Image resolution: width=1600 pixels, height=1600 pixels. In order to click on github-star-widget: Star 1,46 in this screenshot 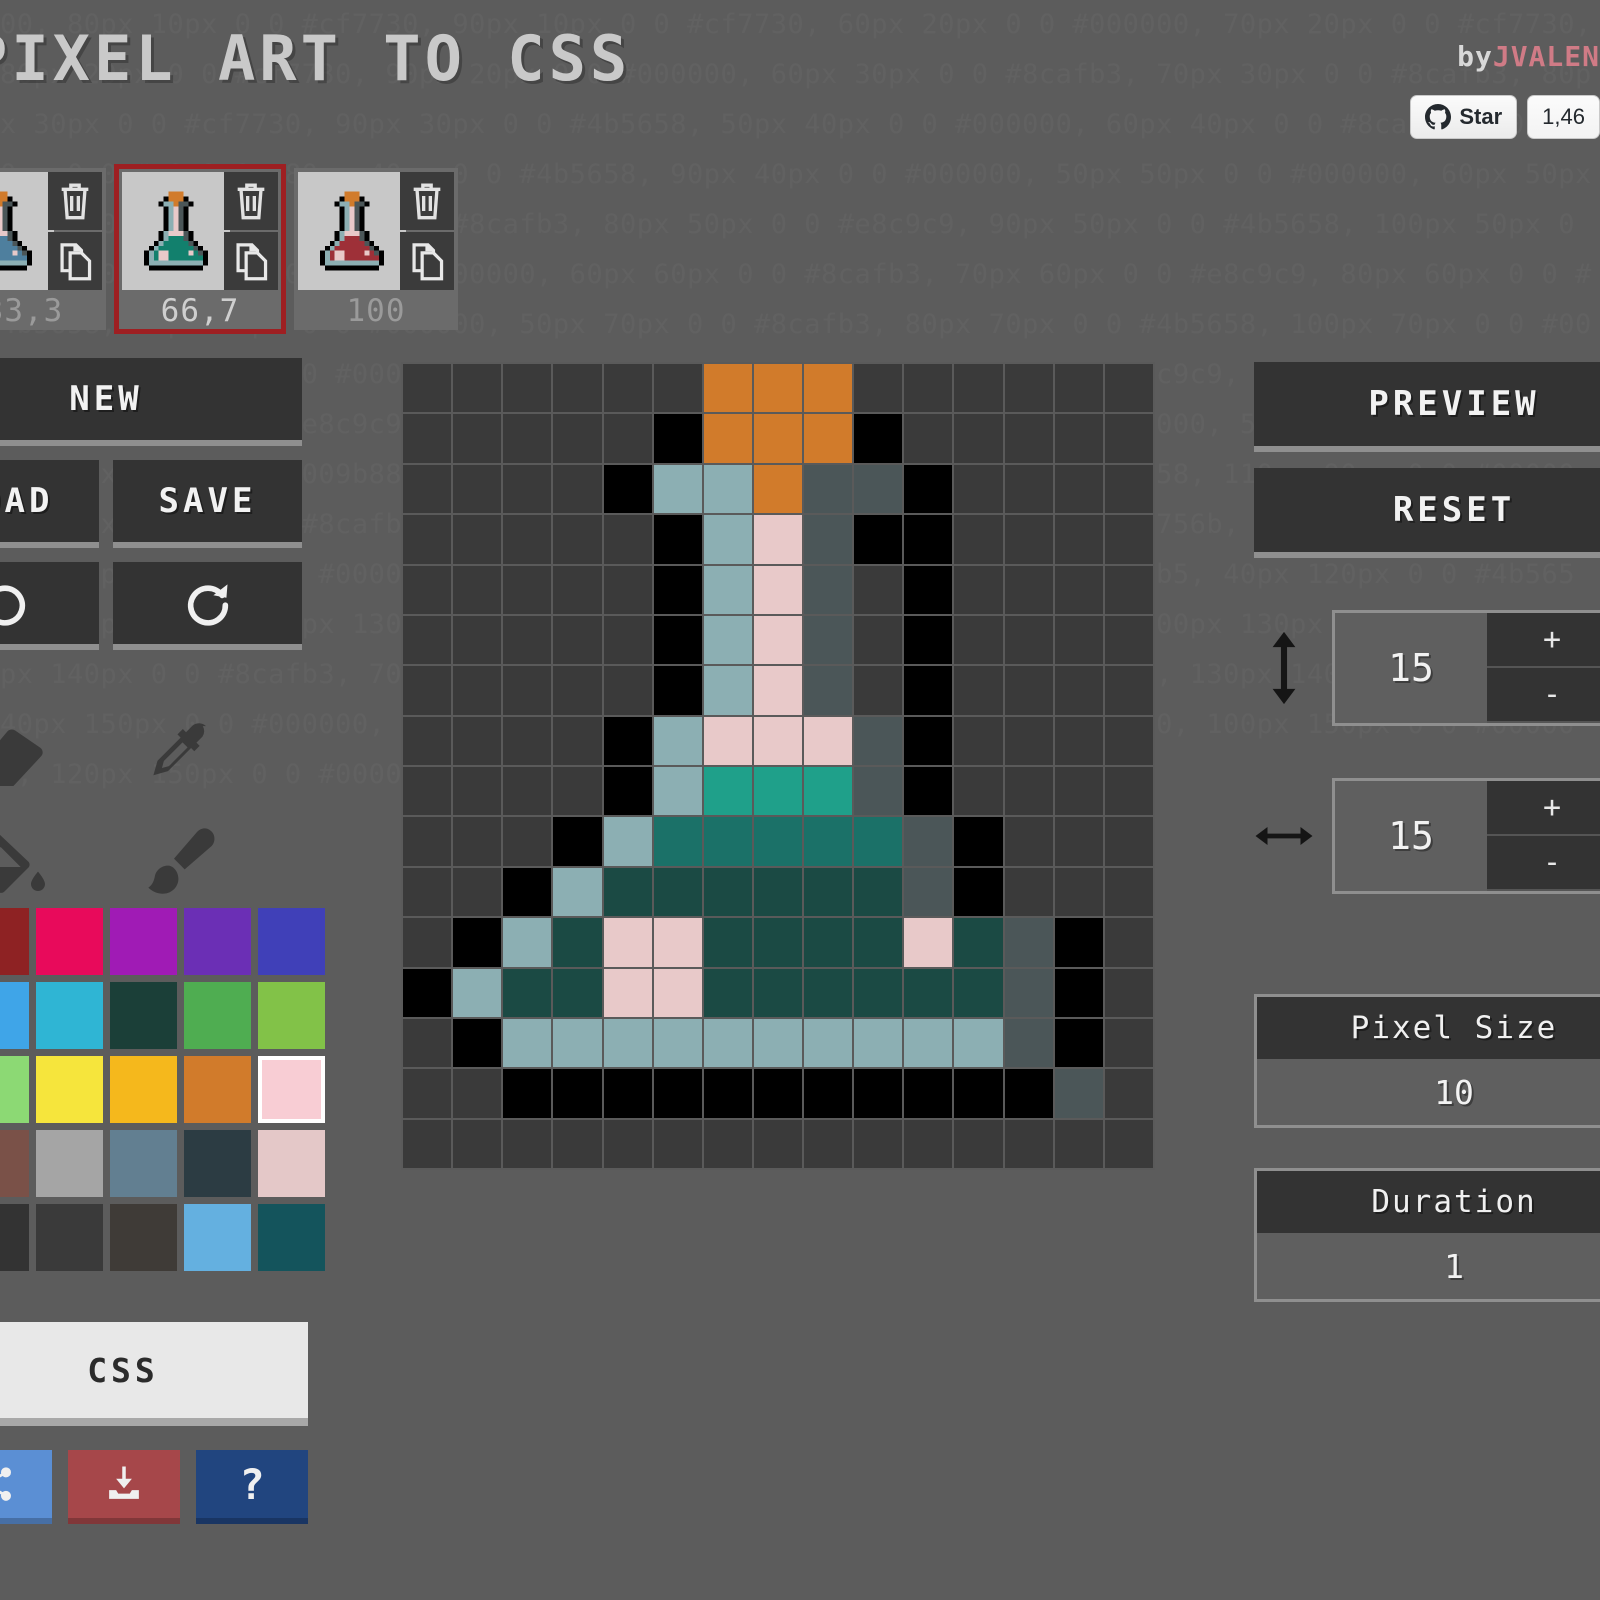, I will do `click(1505, 117)`.